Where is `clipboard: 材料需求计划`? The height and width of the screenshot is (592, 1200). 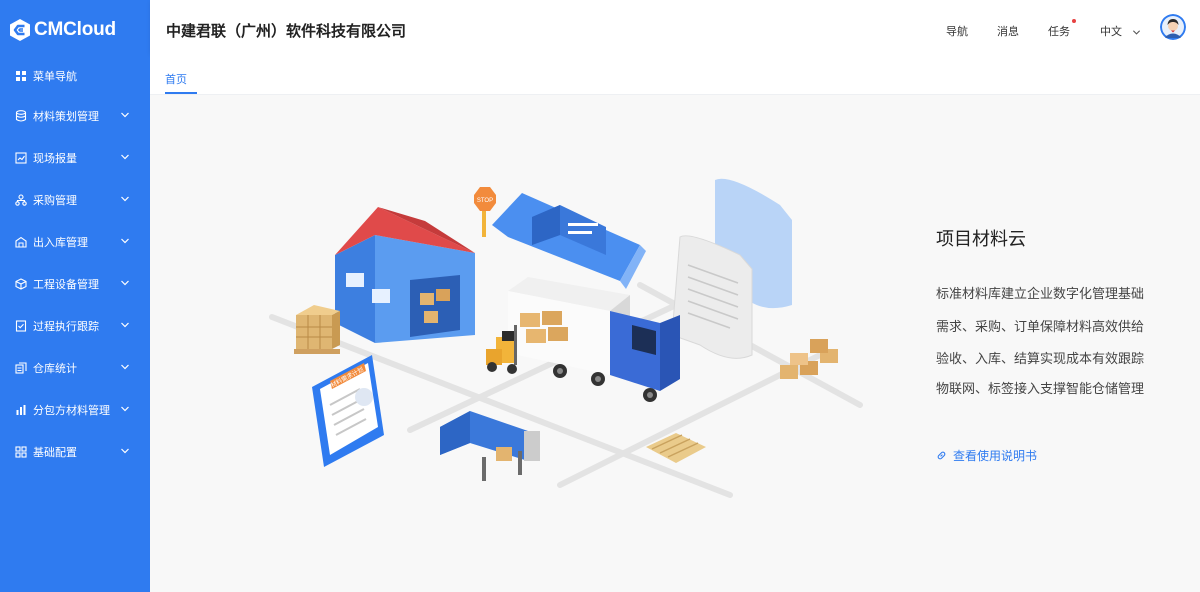 clipboard: 材料需求计划 is located at coordinates (348, 411).